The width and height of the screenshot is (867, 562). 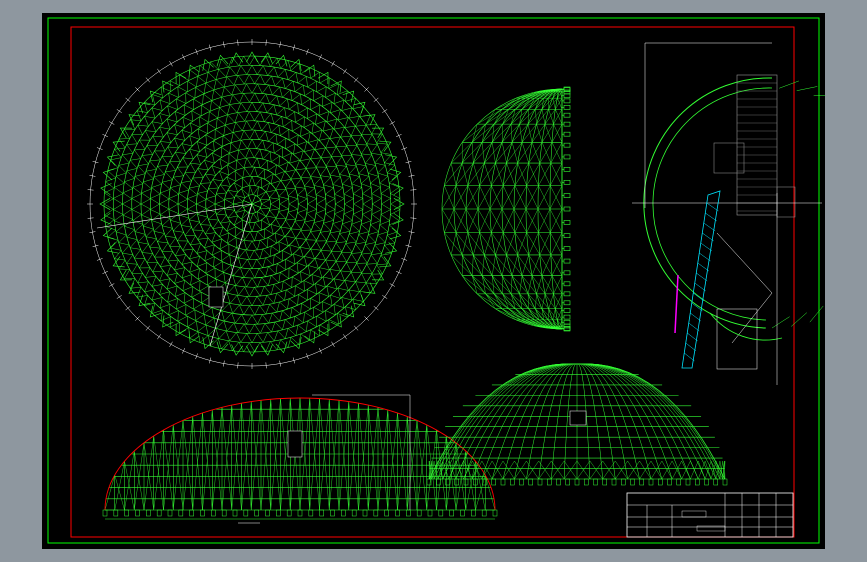 What do you see at coordinates (728, 213) in the screenshot?
I see `section-view` at bounding box center [728, 213].